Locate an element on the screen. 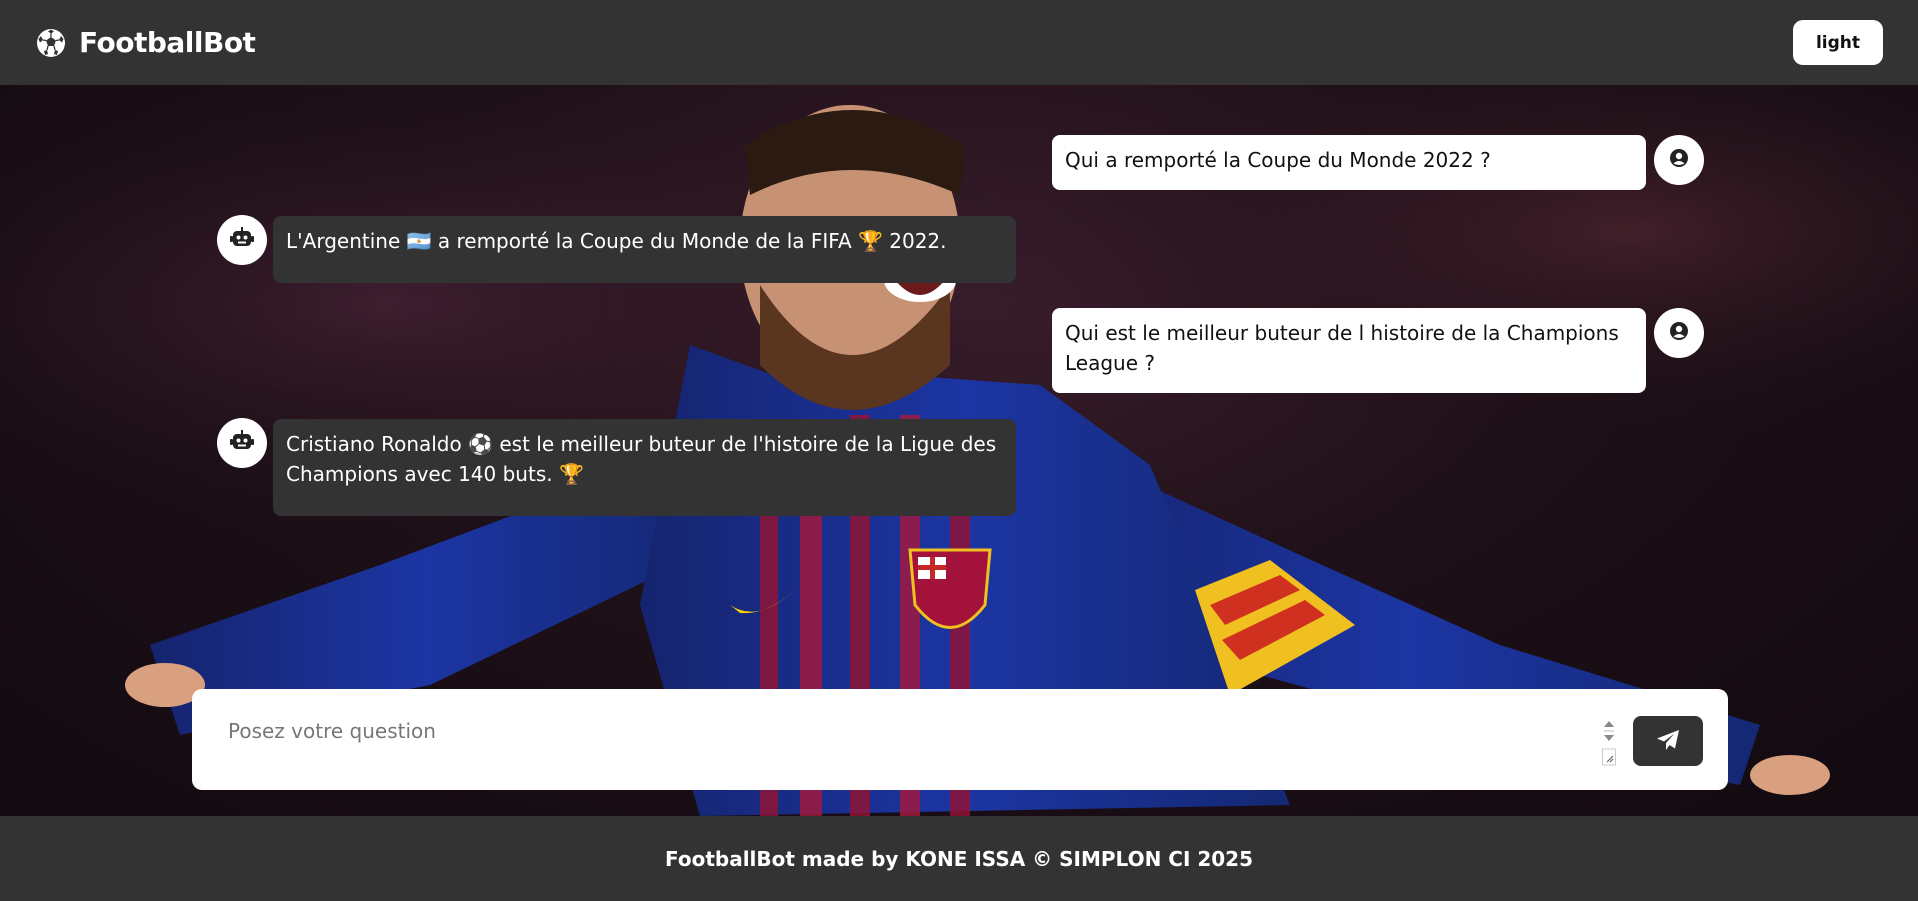  number-spinner is located at coordinates (1609, 742).